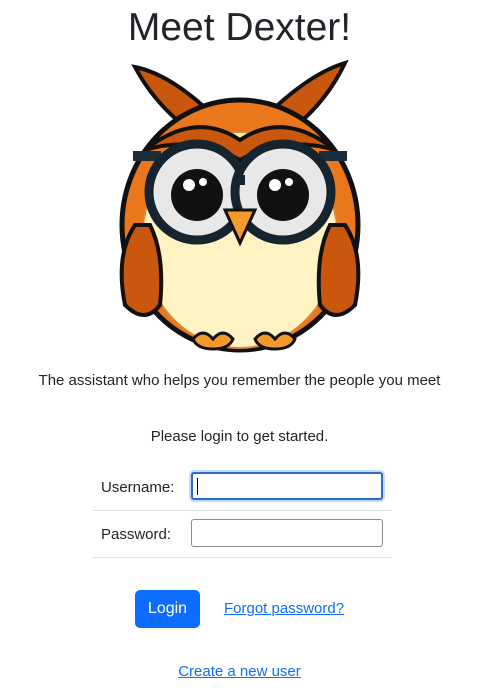 The image size is (479, 690). What do you see at coordinates (197, 486) in the screenshot?
I see `text-cursor` at bounding box center [197, 486].